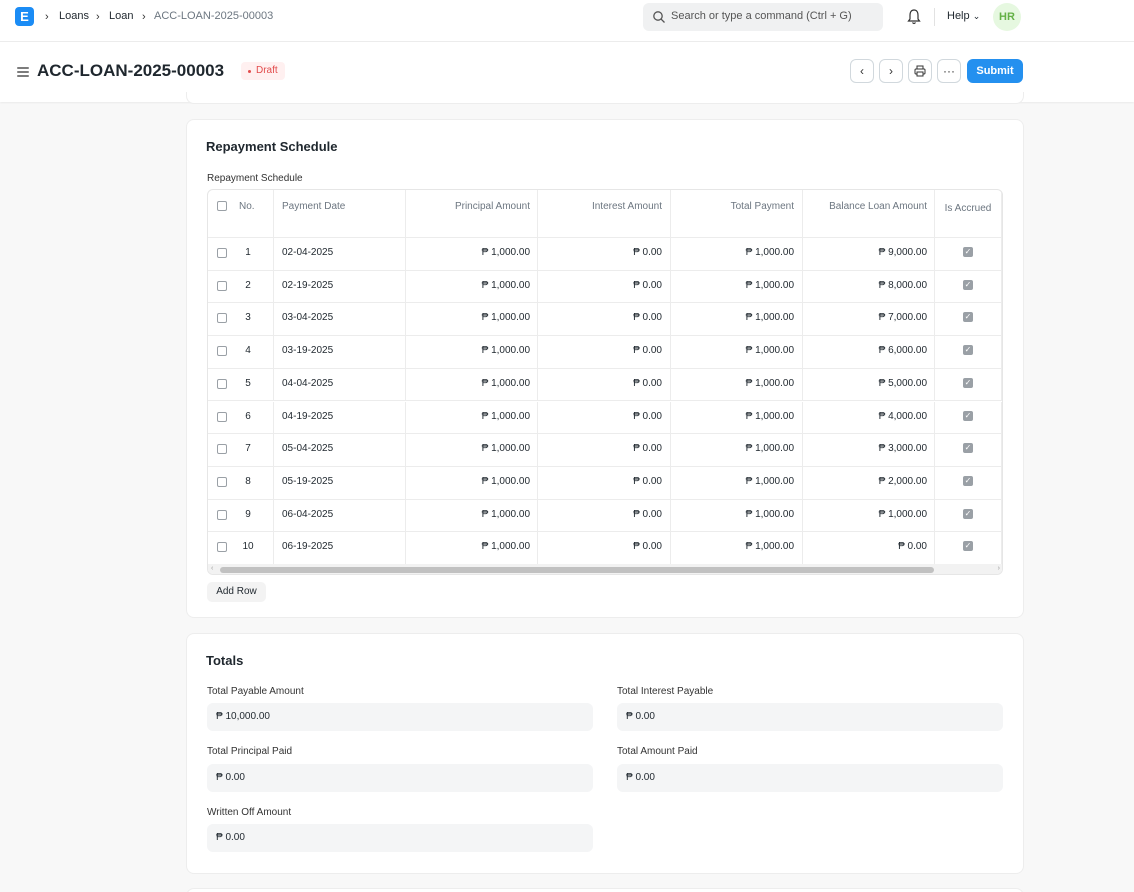  Describe the element at coordinates (340, 254) in the screenshot. I see `payment-date-cell: 02-04-2025` at that location.